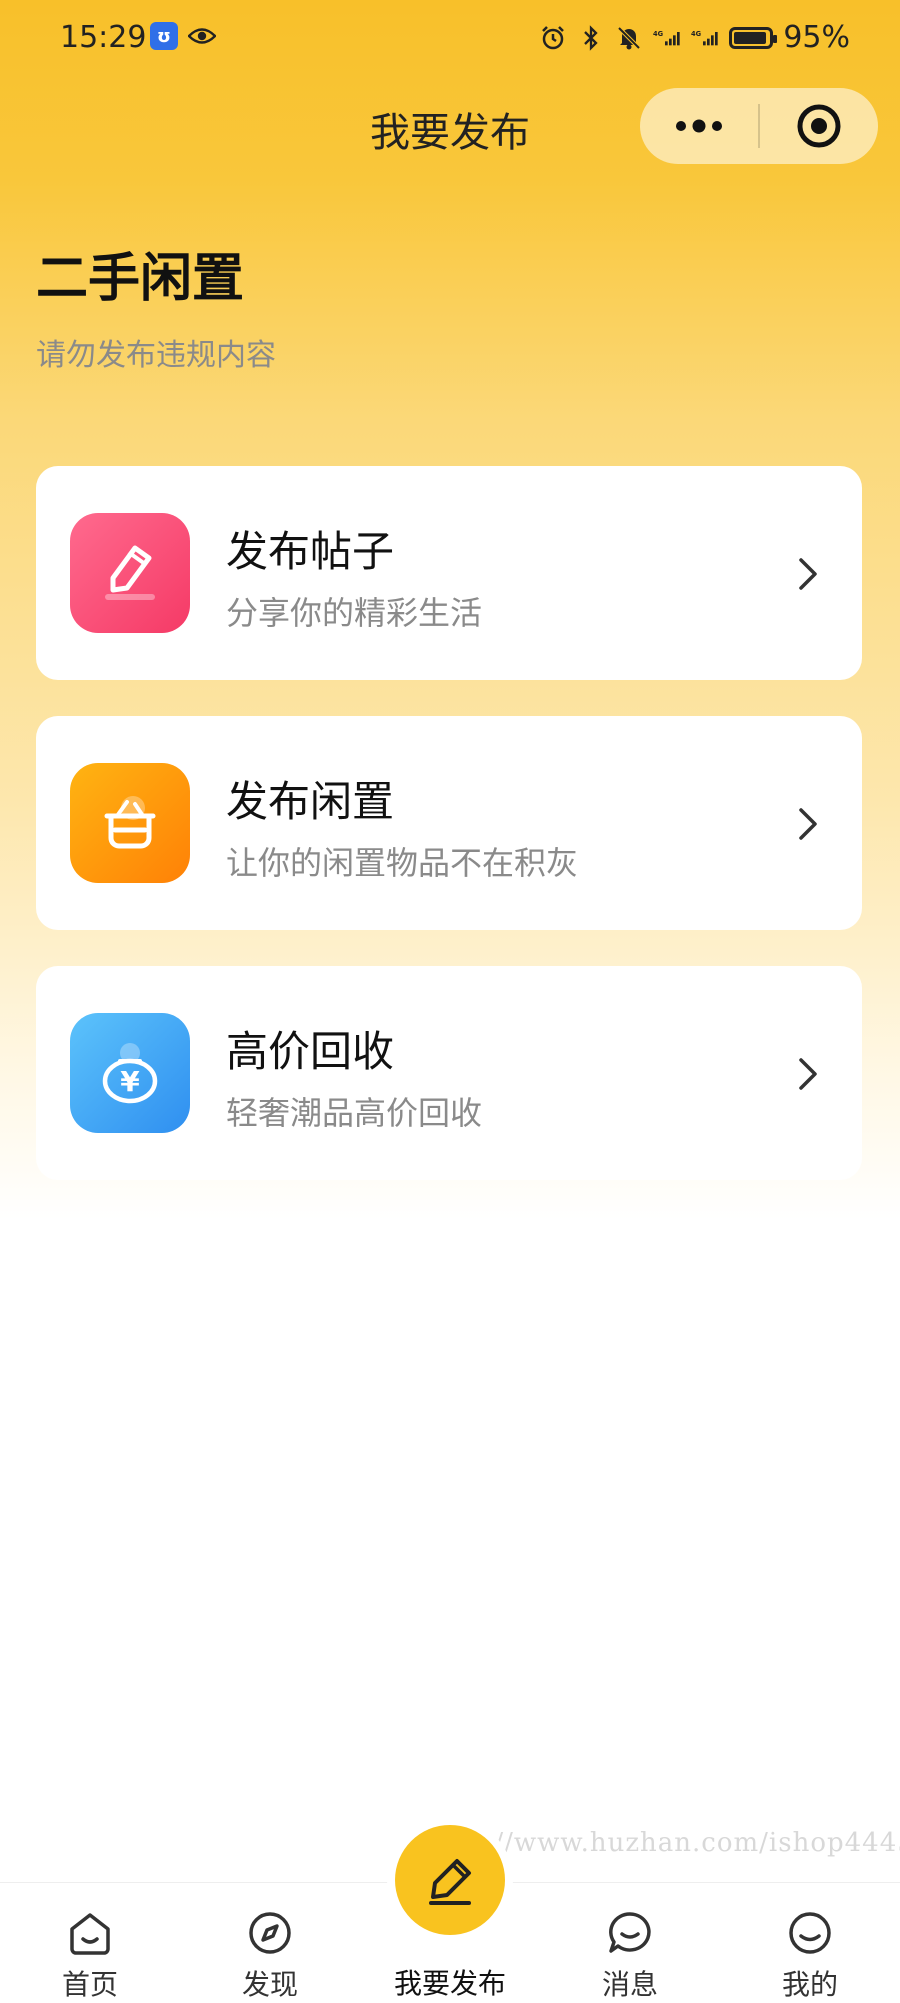 The image size is (900, 2003). Describe the element at coordinates (202, 36) in the screenshot. I see `eye-icon` at that location.